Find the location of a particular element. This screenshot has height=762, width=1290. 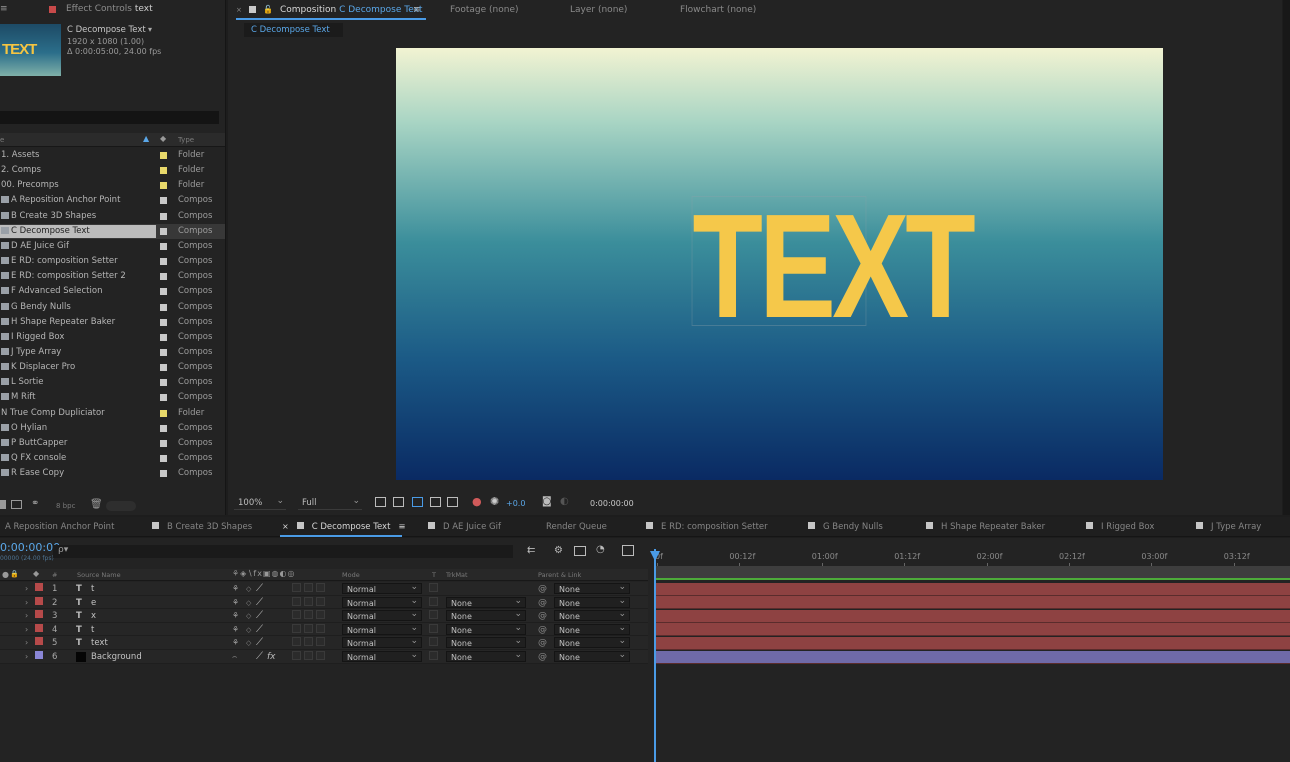

viewer-text-layer: TEXT is located at coordinates (833, 267).